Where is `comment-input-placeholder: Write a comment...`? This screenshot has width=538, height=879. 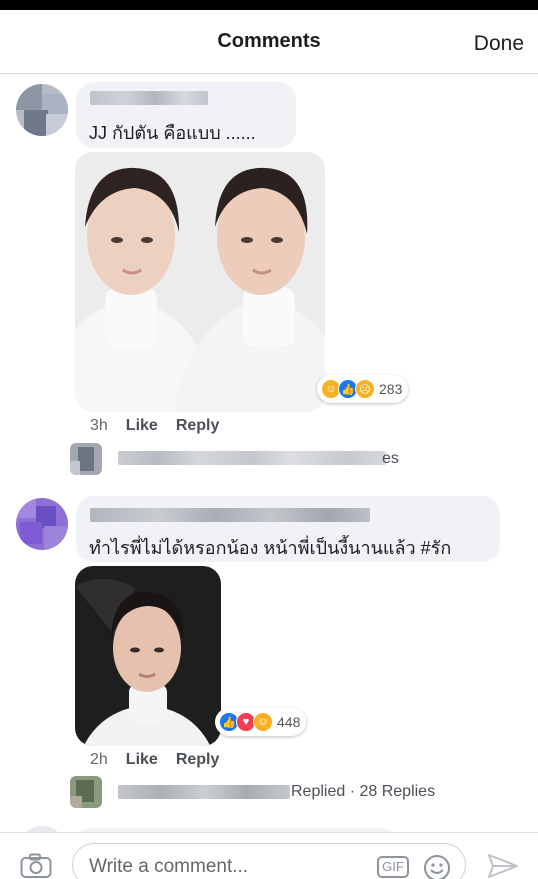 comment-input-placeholder: Write a comment... is located at coordinates (169, 866).